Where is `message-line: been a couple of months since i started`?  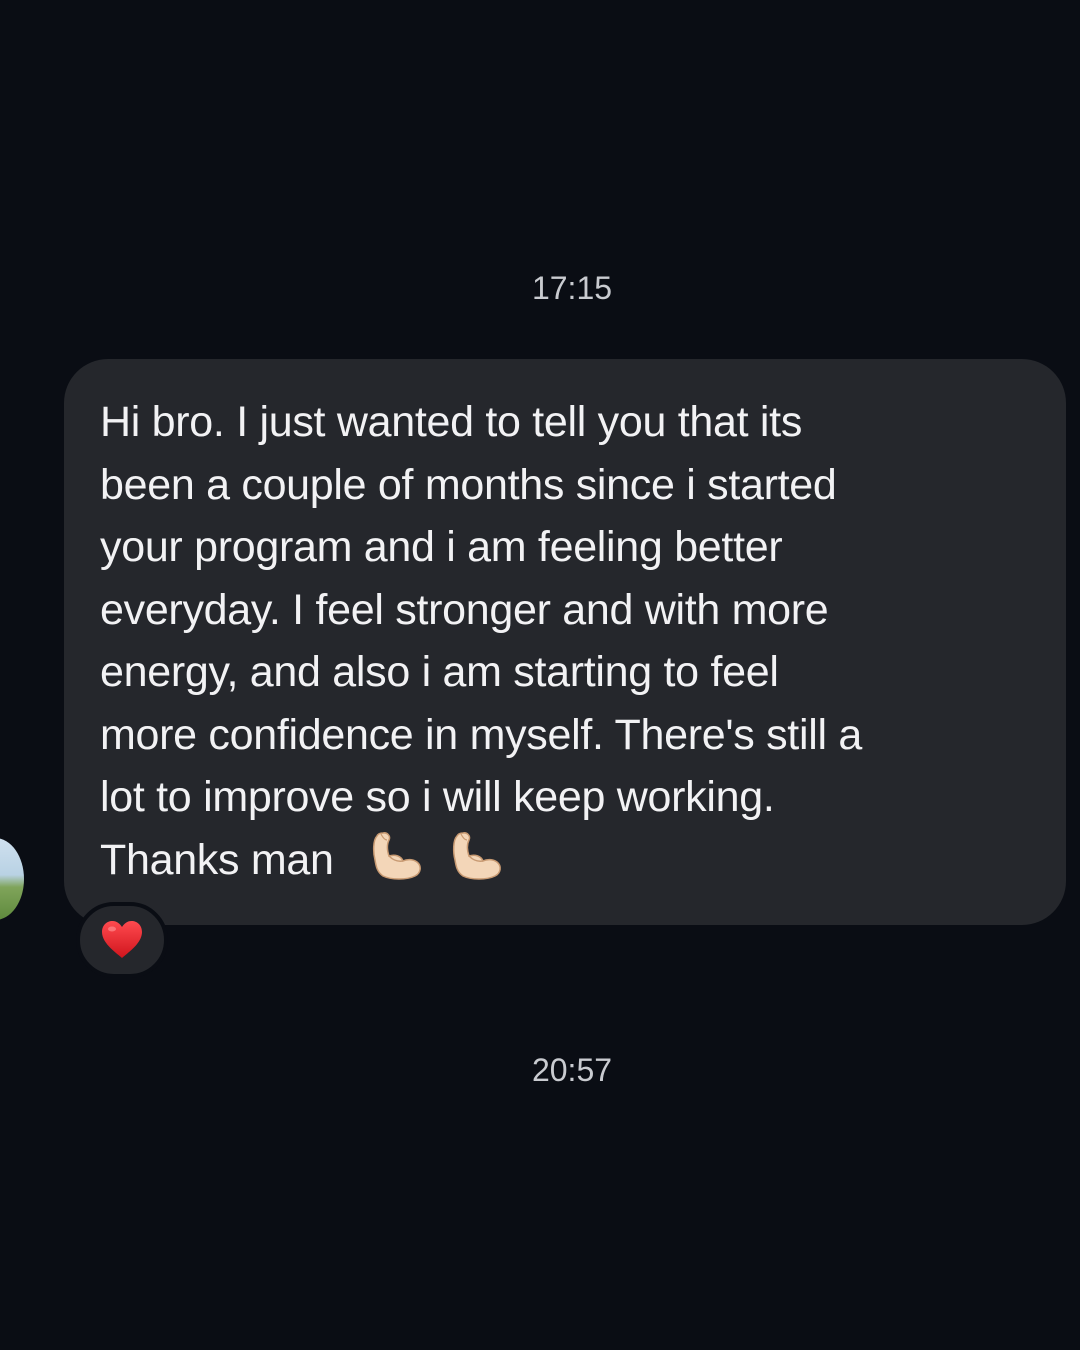
message-line: been a couple of months since i started is located at coordinates (468, 484).